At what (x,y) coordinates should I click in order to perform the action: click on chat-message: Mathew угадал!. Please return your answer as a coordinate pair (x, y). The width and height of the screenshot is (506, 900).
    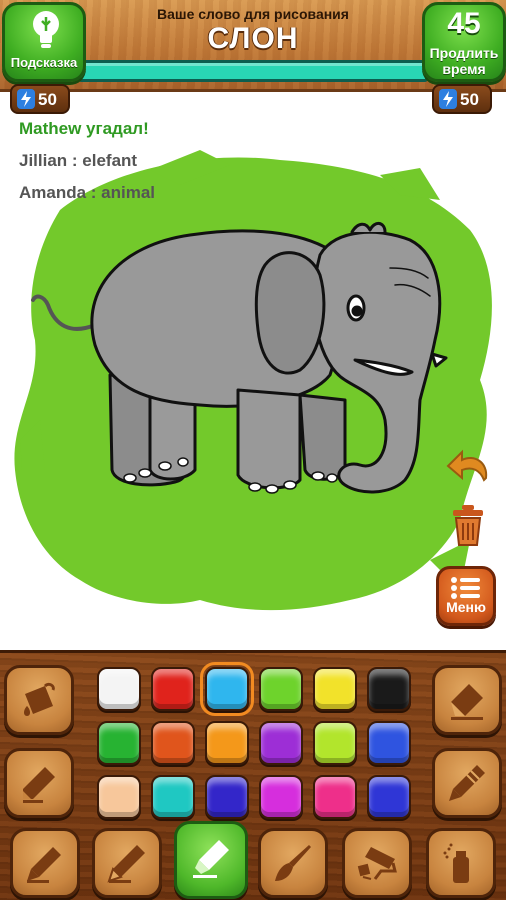
    Looking at the image, I should click on (84, 128).